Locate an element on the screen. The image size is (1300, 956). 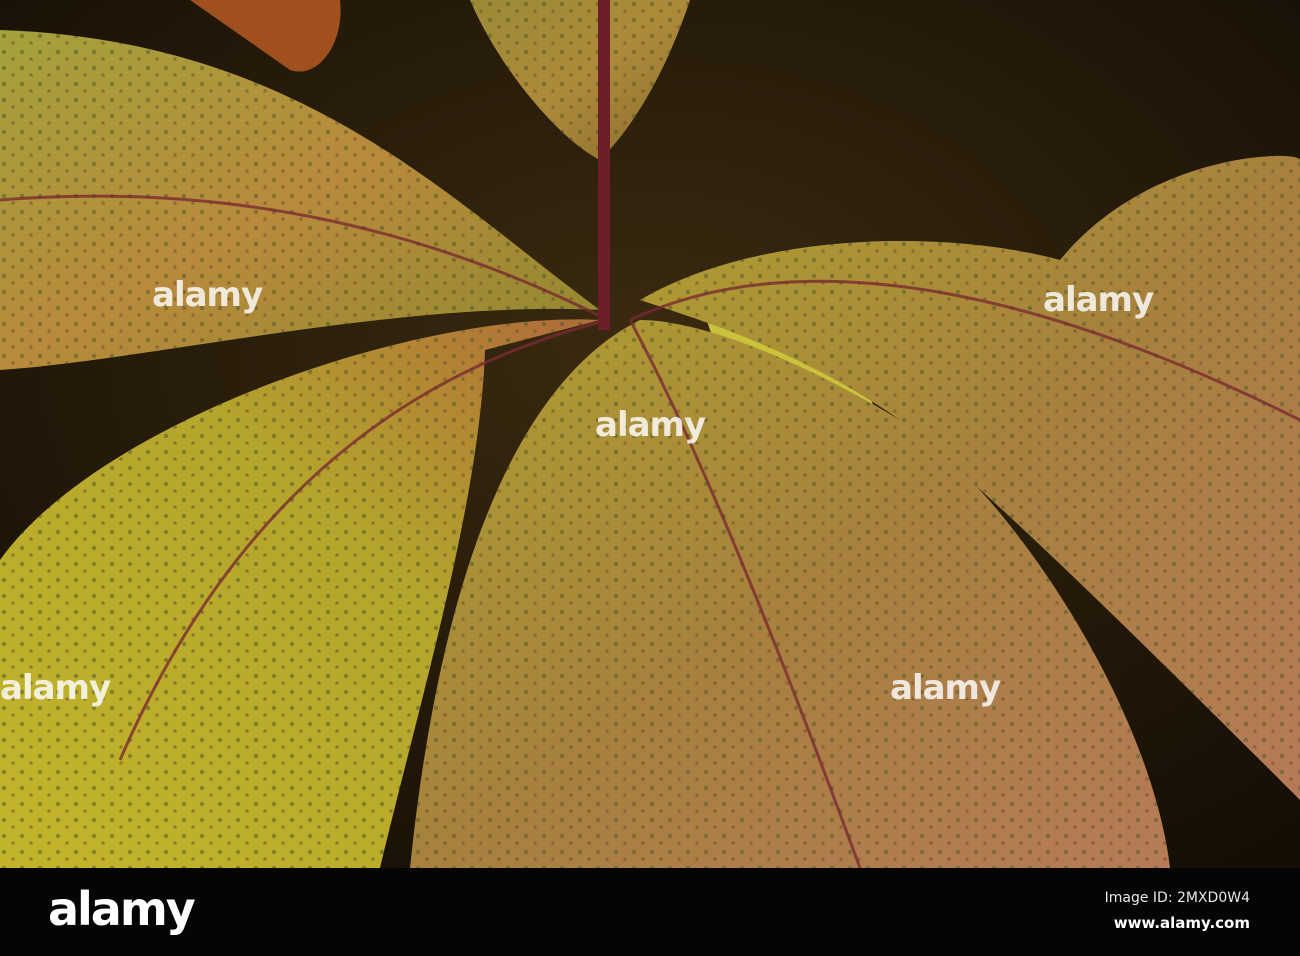
site-url: www.alamy.com is located at coordinates (1181, 923).